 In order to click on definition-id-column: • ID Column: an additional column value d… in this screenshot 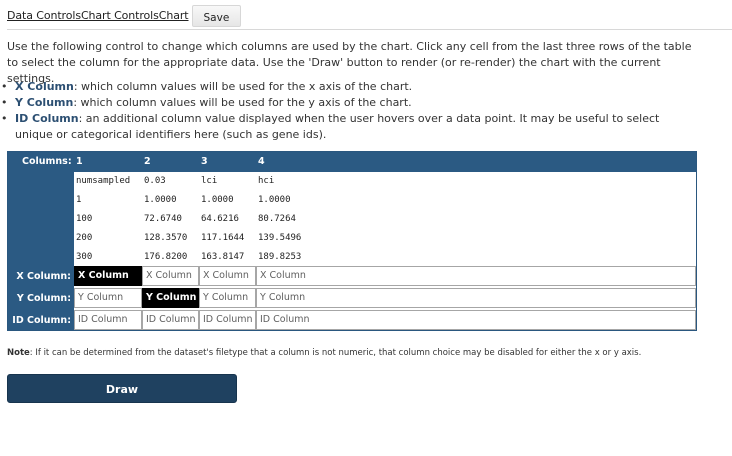, I will do `click(350, 127)`.